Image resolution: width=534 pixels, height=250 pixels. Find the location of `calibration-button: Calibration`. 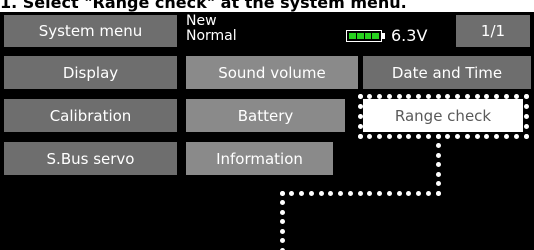

calibration-button: Calibration is located at coordinates (90, 115).